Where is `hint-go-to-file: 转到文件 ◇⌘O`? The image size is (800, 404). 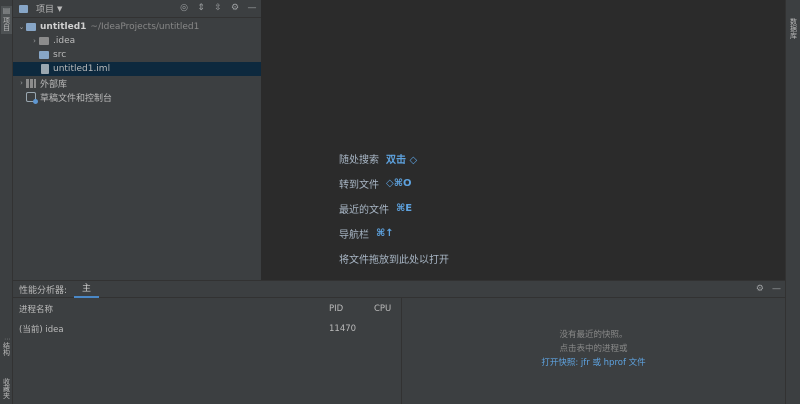 hint-go-to-file: 转到文件 ◇⌘O is located at coordinates (394, 183).